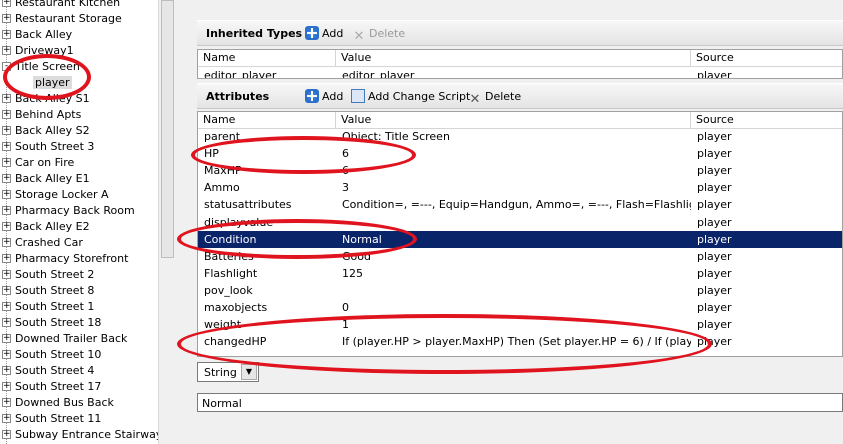 Image resolution: width=843 pixels, height=444 pixels. Describe the element at coordinates (324, 97) in the screenshot. I see `attributes-add-button: Add` at that location.